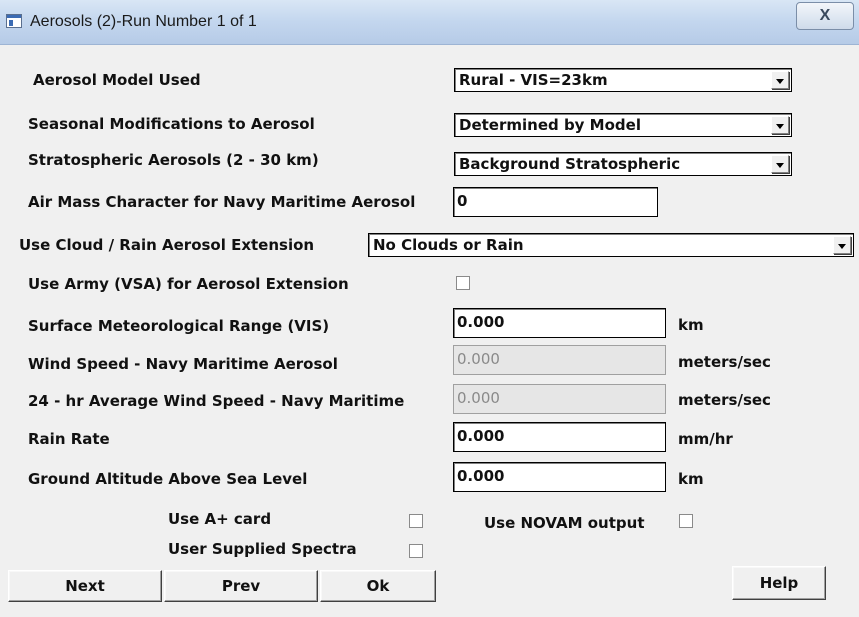  I want to click on air-mass-input: 0, so click(555, 202).